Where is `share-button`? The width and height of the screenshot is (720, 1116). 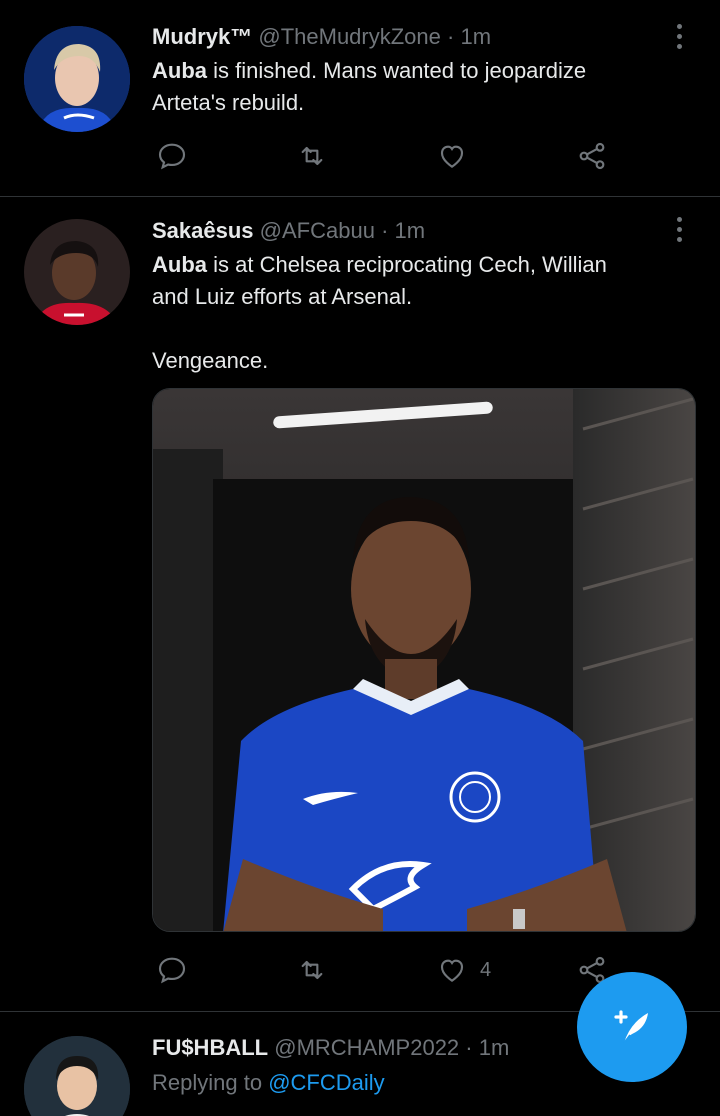 share-button is located at coordinates (592, 156).